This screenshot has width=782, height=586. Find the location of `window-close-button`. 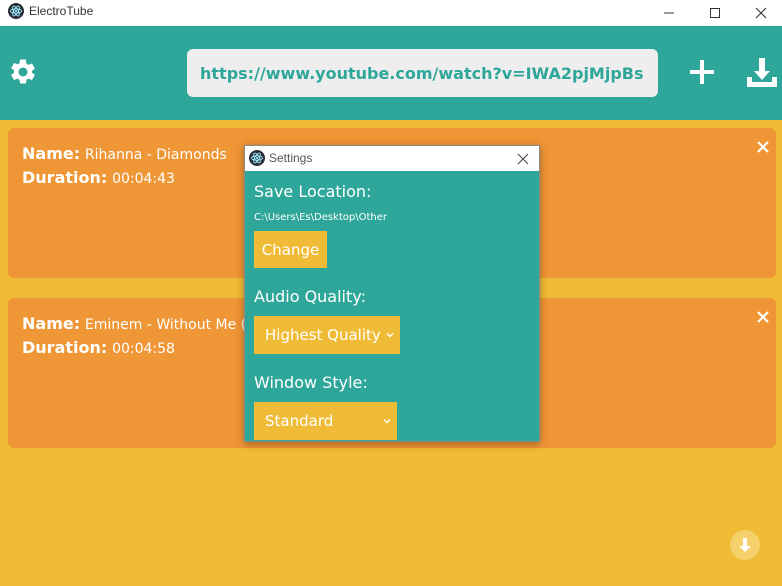

window-close-button is located at coordinates (760, 13).